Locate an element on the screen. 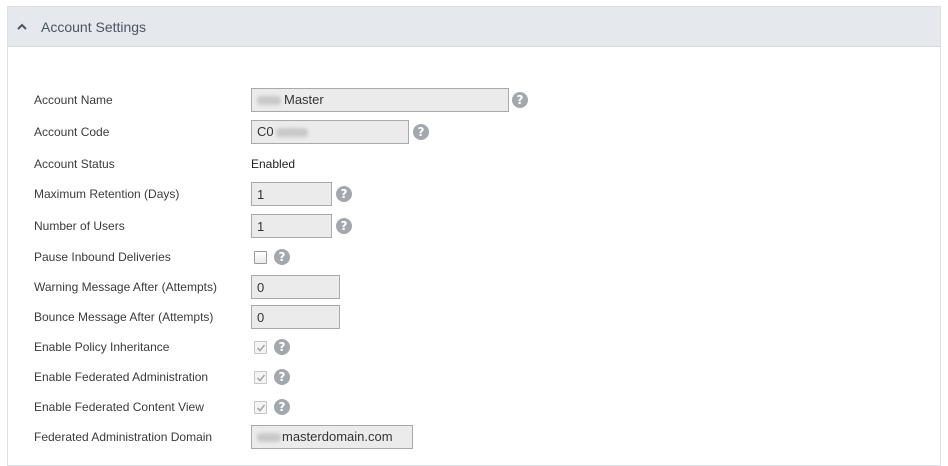 The width and height of the screenshot is (948, 466). row-account-code: Account Code C0 ? is located at coordinates (474, 132).